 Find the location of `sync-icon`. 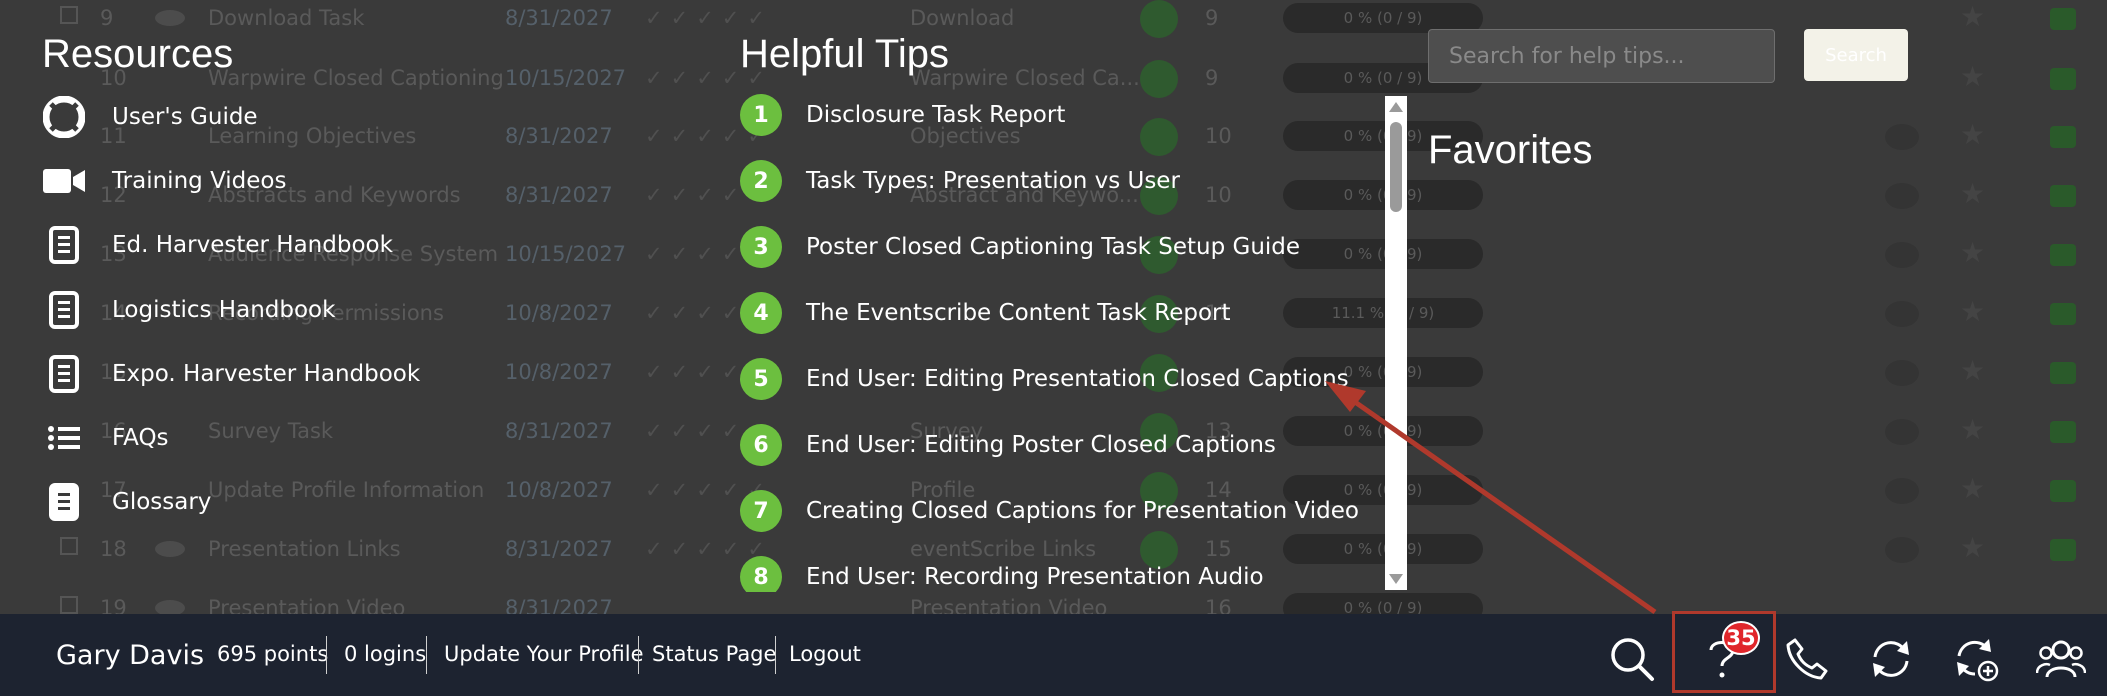

sync-icon is located at coordinates (1891, 659).